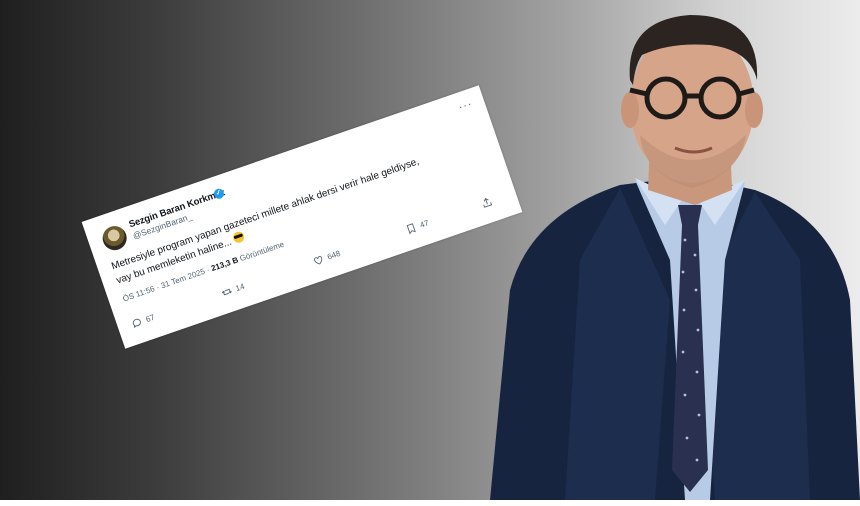 The image size is (860, 506). I want to click on retweet-button: 14, so click(233, 290).